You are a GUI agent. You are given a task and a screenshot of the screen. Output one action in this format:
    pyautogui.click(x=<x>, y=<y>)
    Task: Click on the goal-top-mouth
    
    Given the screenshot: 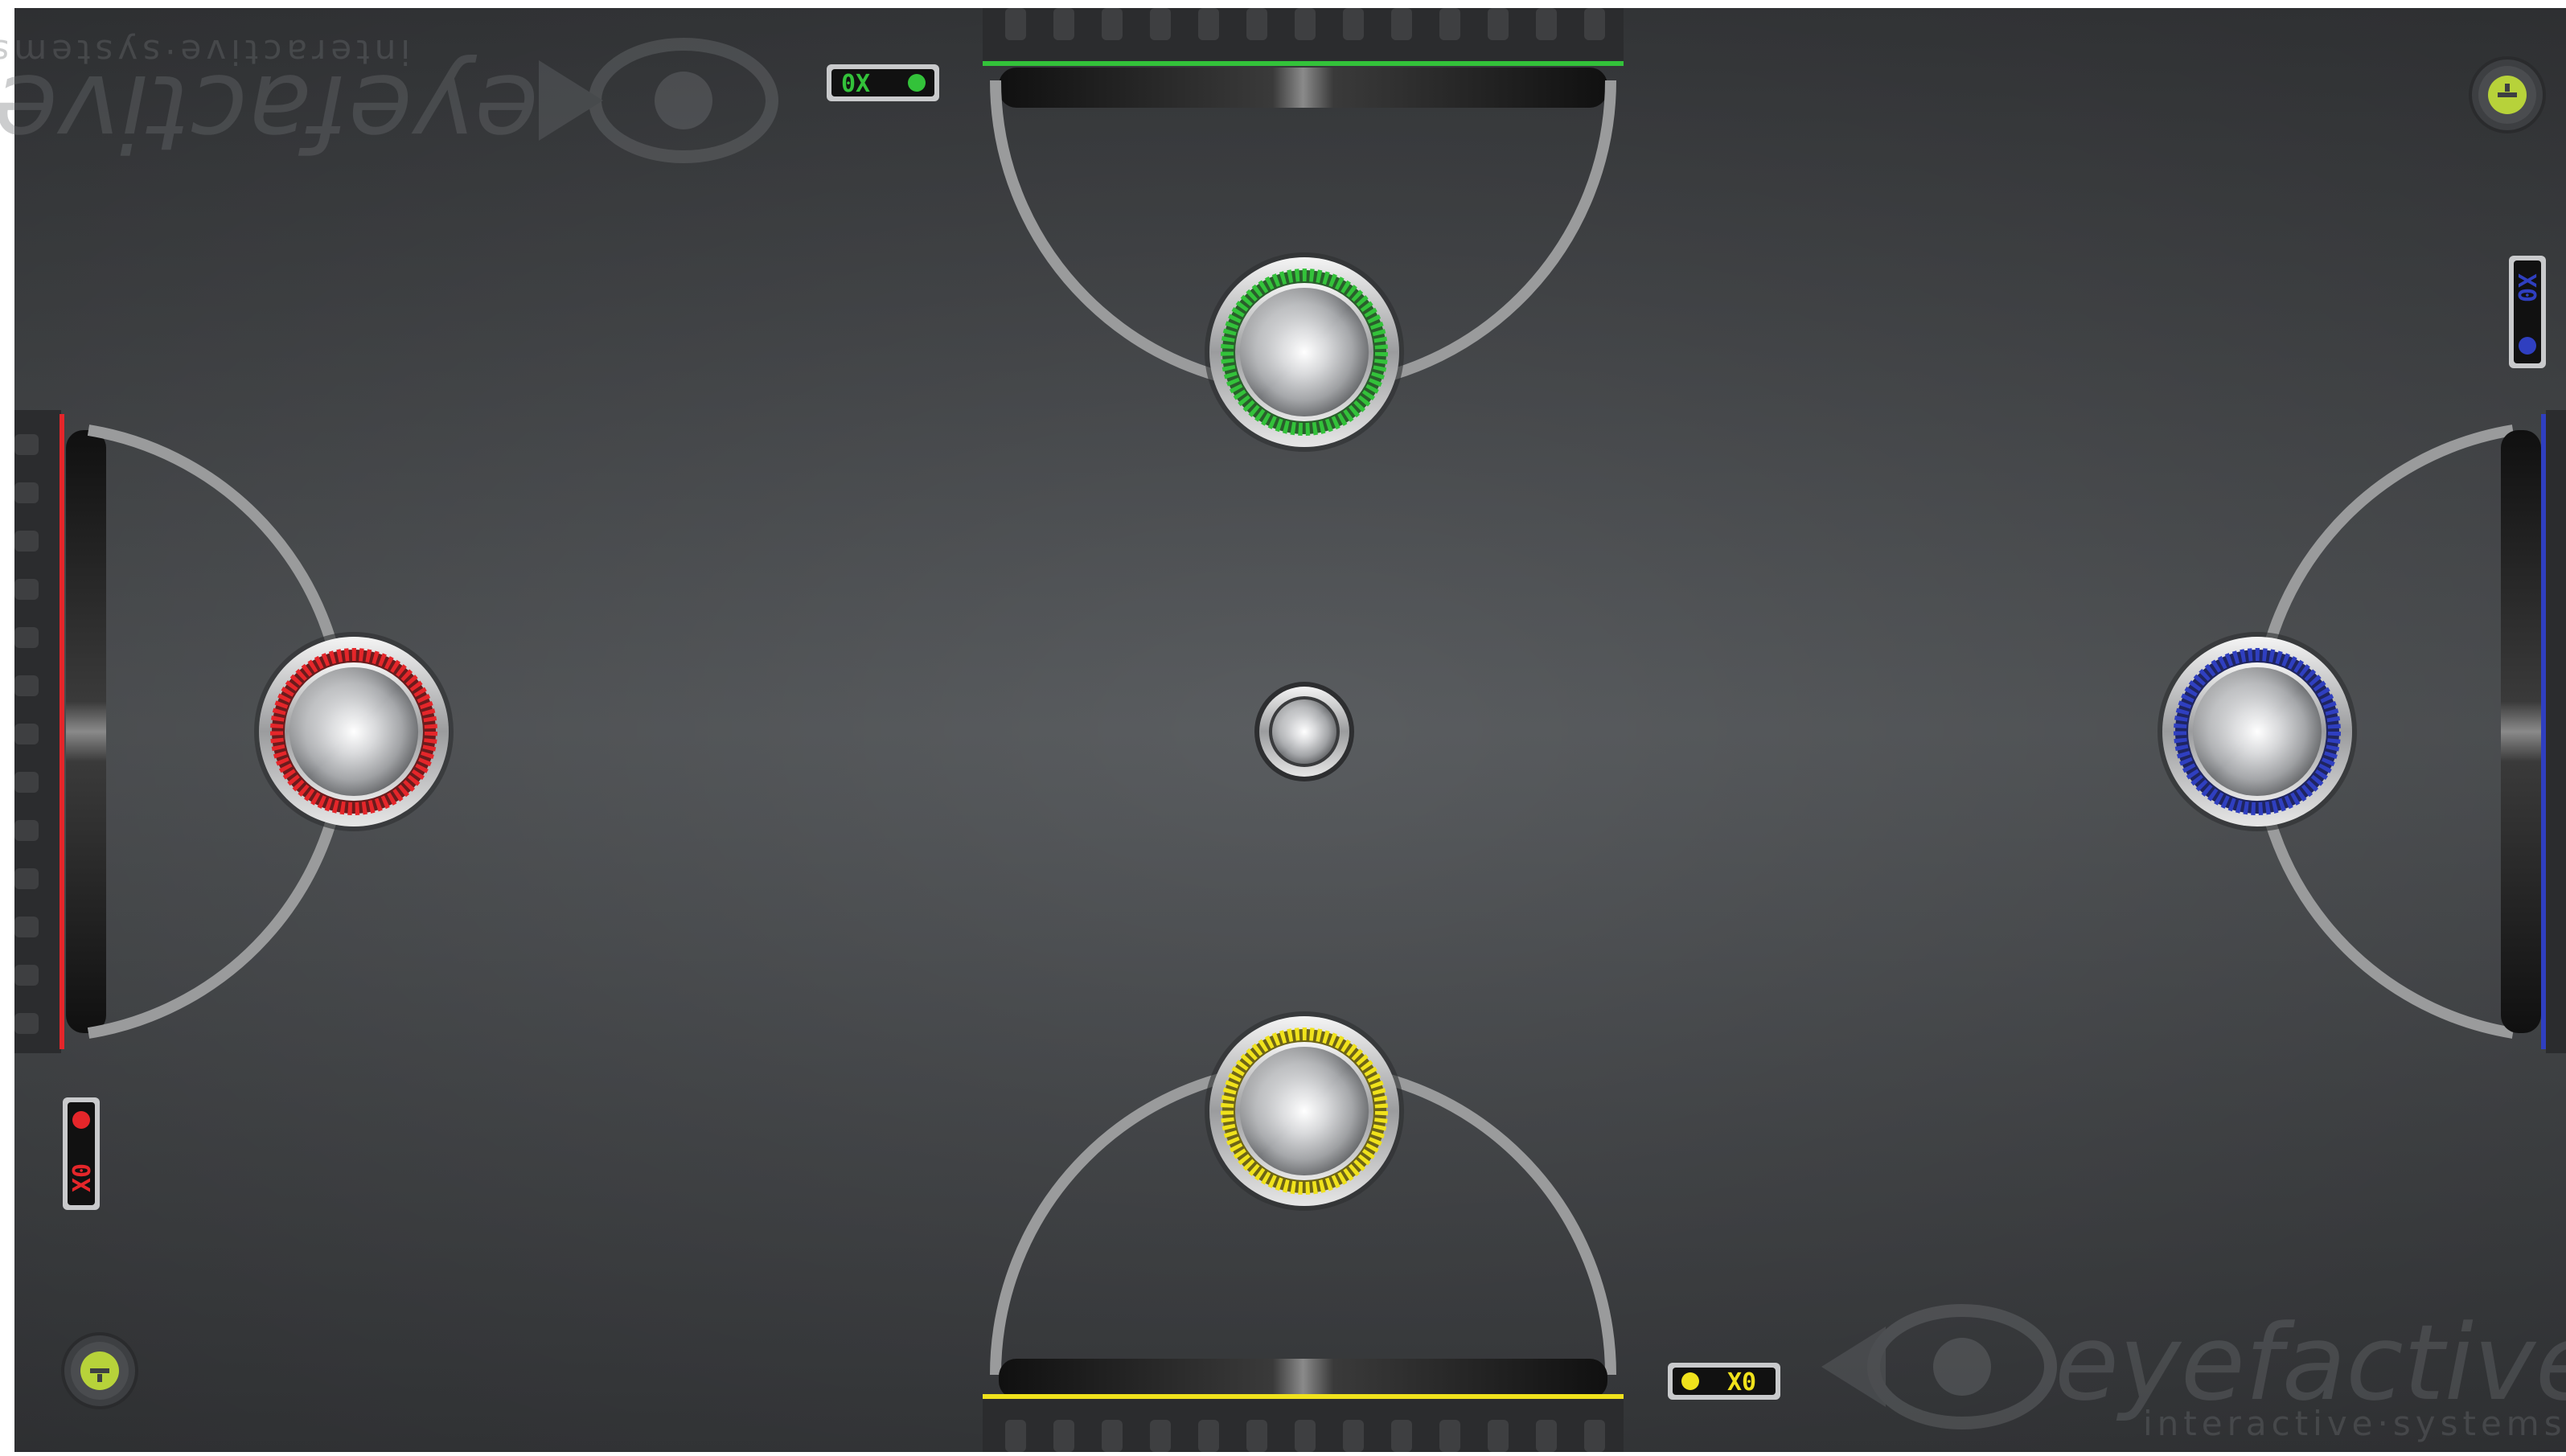 What is the action you would take?
    pyautogui.click(x=1303, y=88)
    